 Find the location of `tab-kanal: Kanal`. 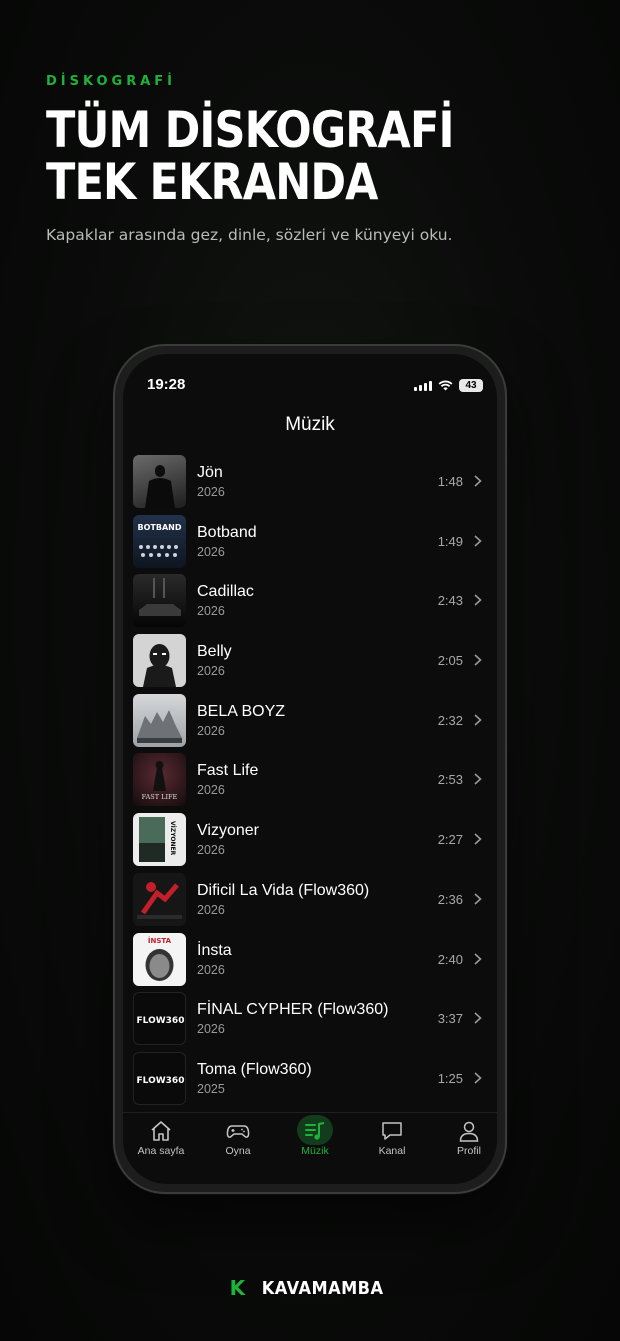

tab-kanal: Kanal is located at coordinates (392, 1143).